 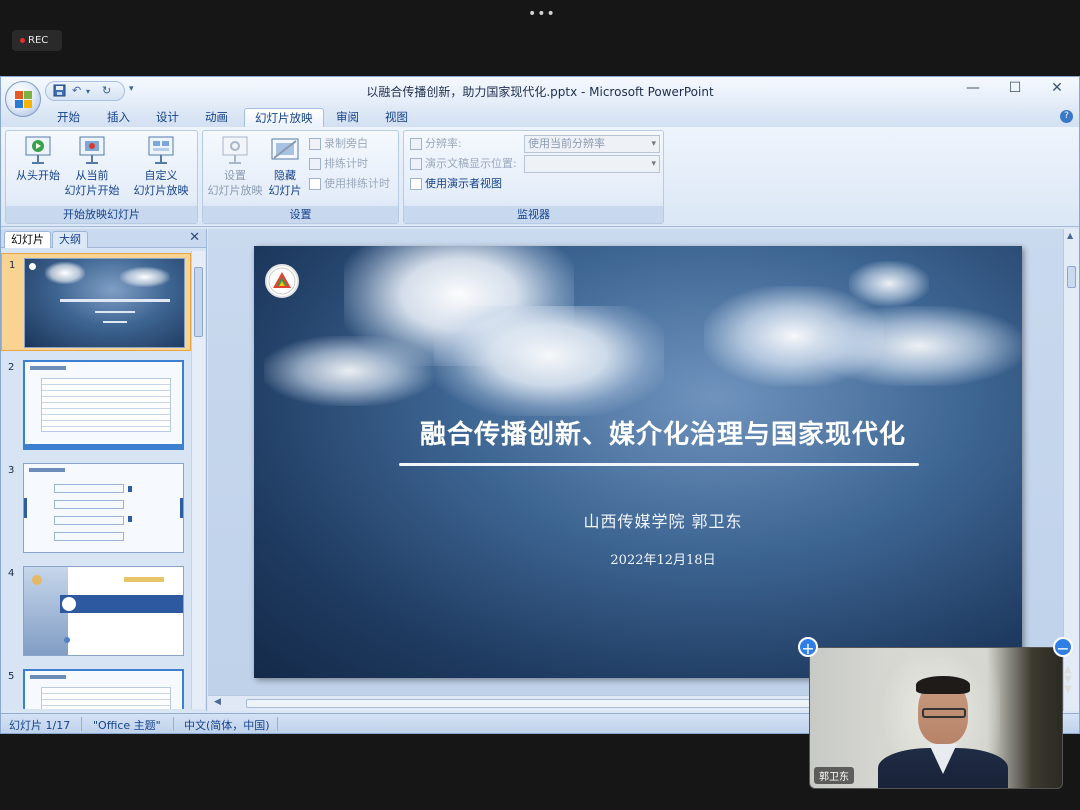 What do you see at coordinates (346, 163) in the screenshot?
I see `rehearse-timings-label: 排练计时` at bounding box center [346, 163].